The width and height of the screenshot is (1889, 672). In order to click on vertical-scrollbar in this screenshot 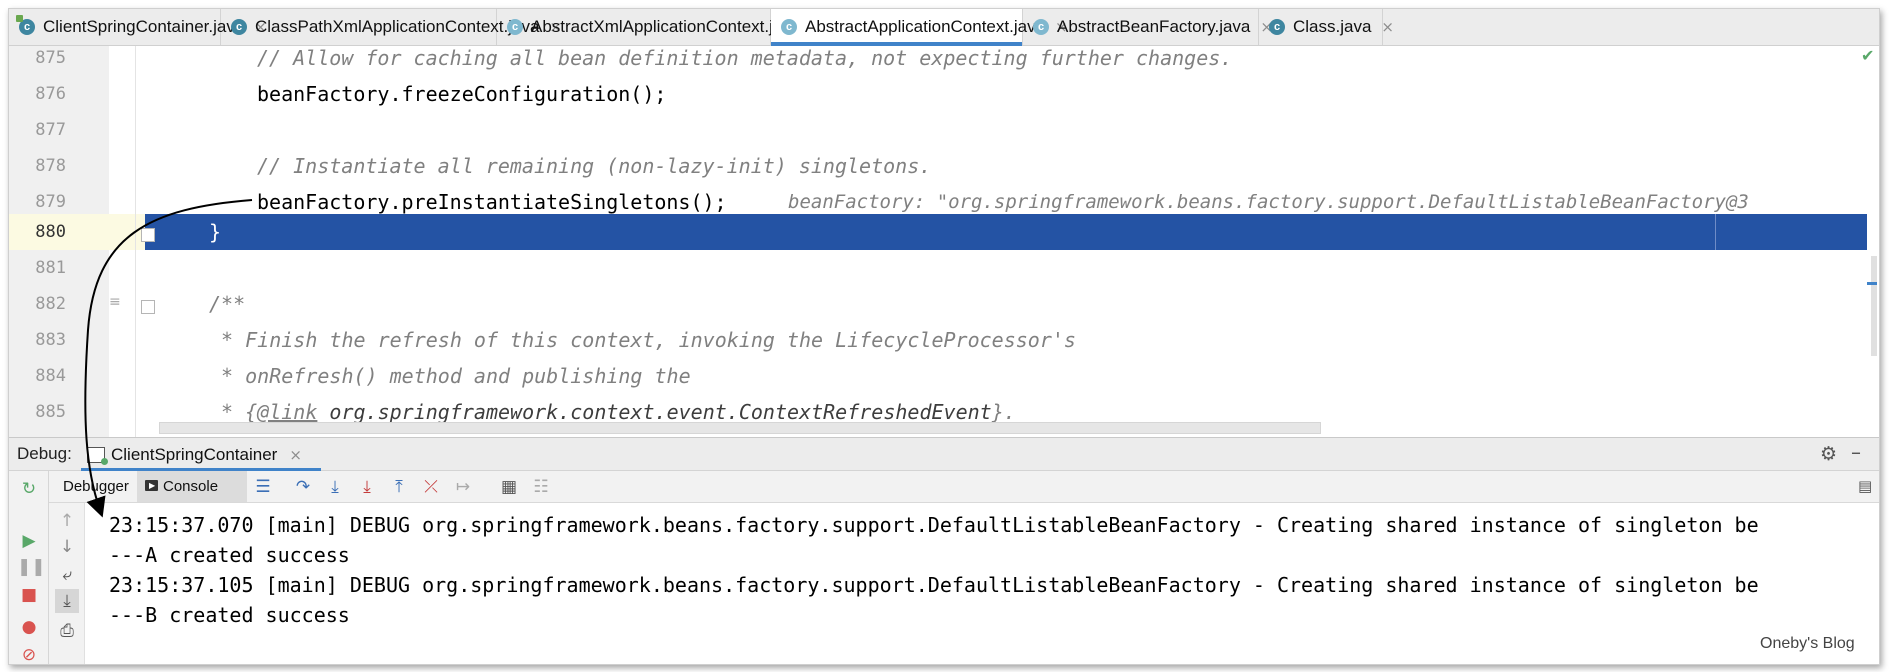, I will do `click(1874, 306)`.